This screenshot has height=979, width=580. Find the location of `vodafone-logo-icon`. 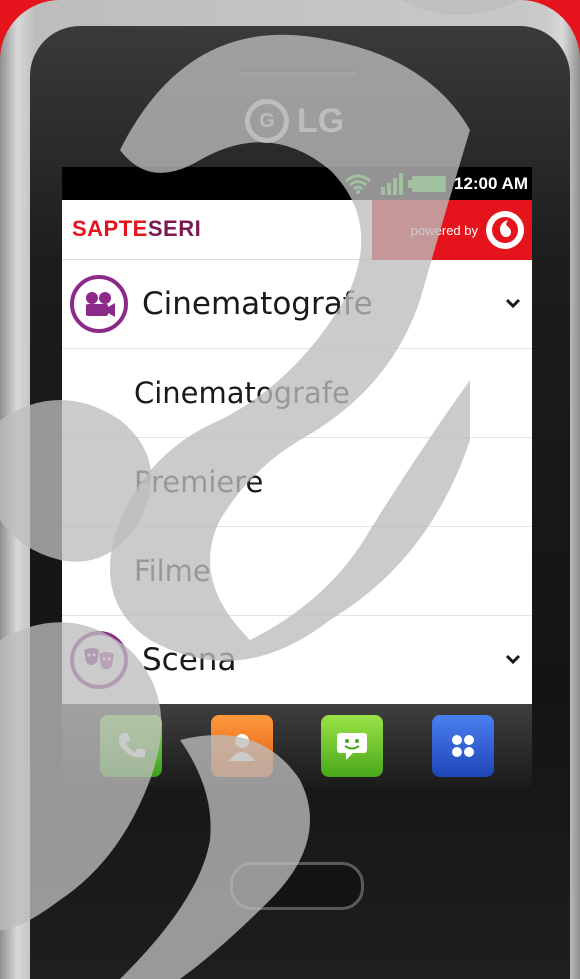

vodafone-logo-icon is located at coordinates (505, 230).